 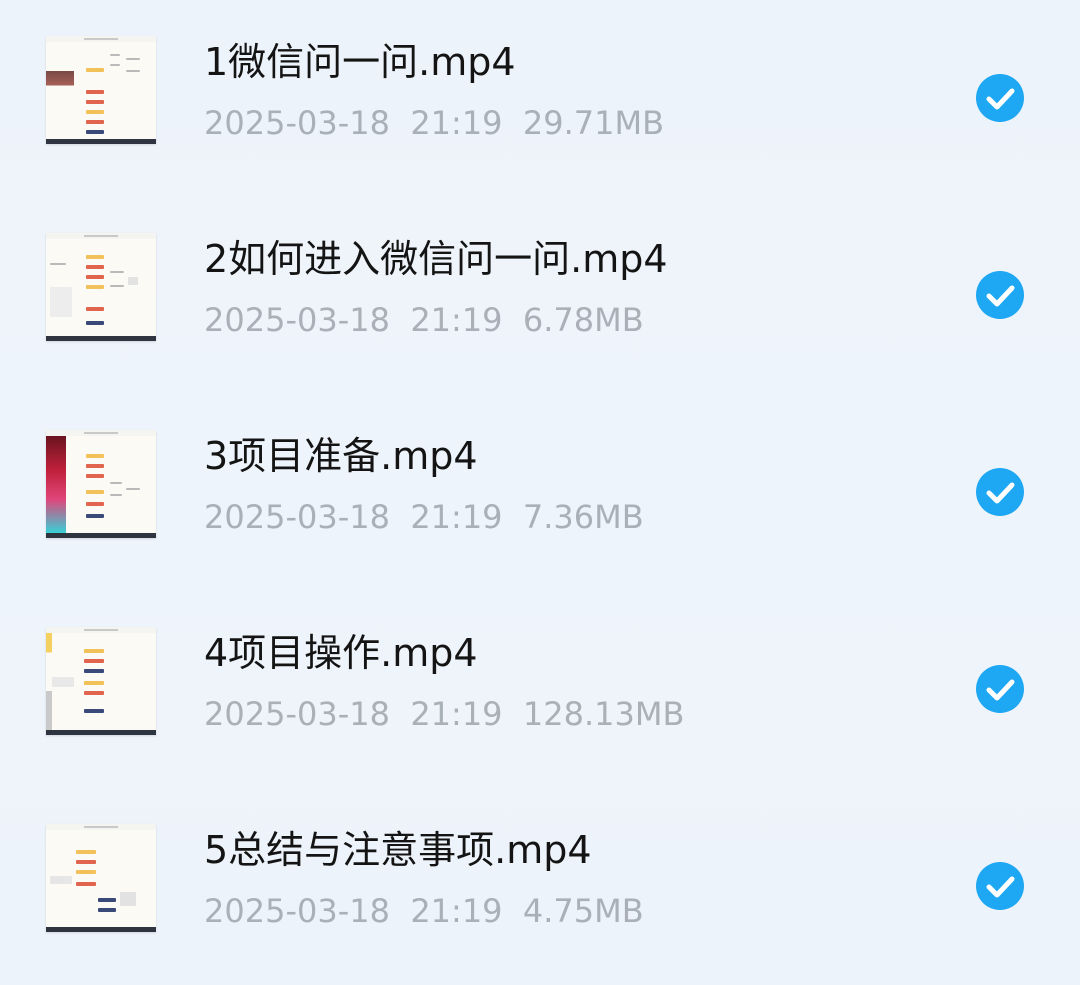 I want to click on file-meta: 2025-03-18 21:19 128.13MB, so click(x=444, y=714).